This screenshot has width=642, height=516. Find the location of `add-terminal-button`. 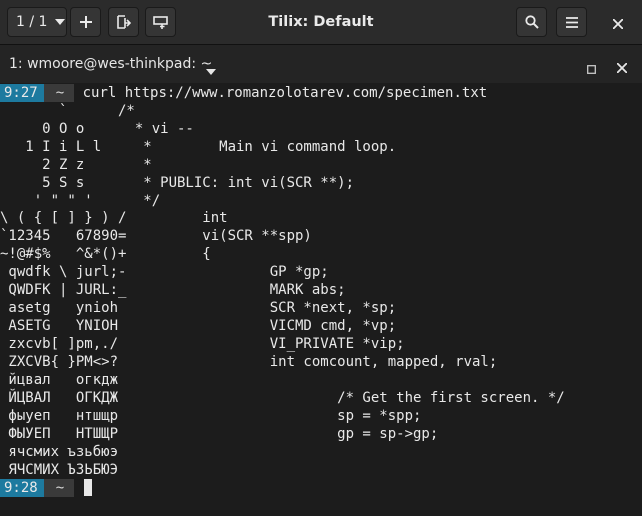

add-terminal-button is located at coordinates (85, 22).